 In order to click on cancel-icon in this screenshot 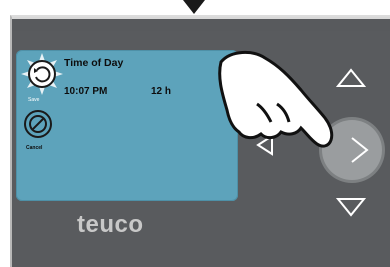, I will do `click(38, 124)`.